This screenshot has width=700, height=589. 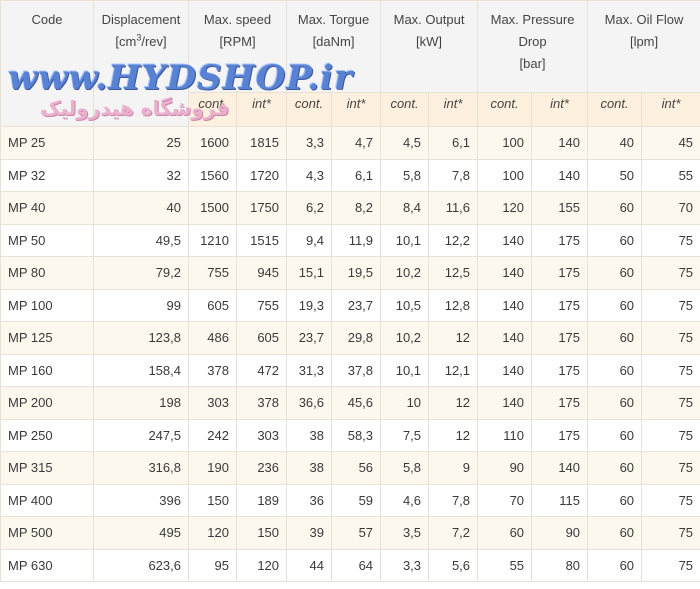 I want to click on table-row: MP 25 25 1600 1815 3,3 4,7 4,5 6,1 100 140 40 45, so click(x=350, y=143).